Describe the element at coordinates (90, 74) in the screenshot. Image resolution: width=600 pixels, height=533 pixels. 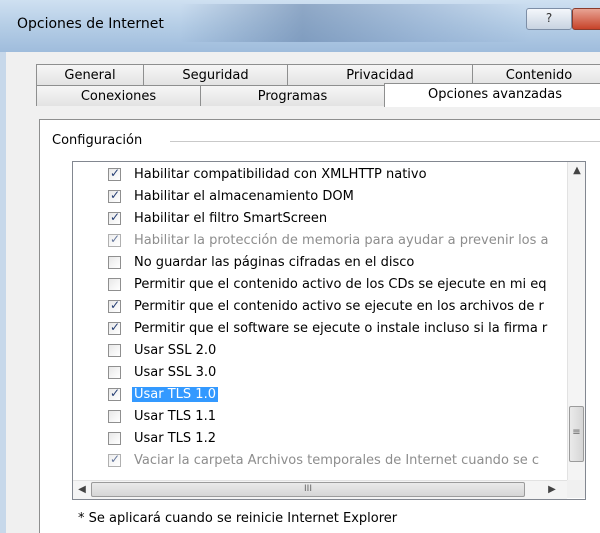
I see `tab-general: General` at that location.